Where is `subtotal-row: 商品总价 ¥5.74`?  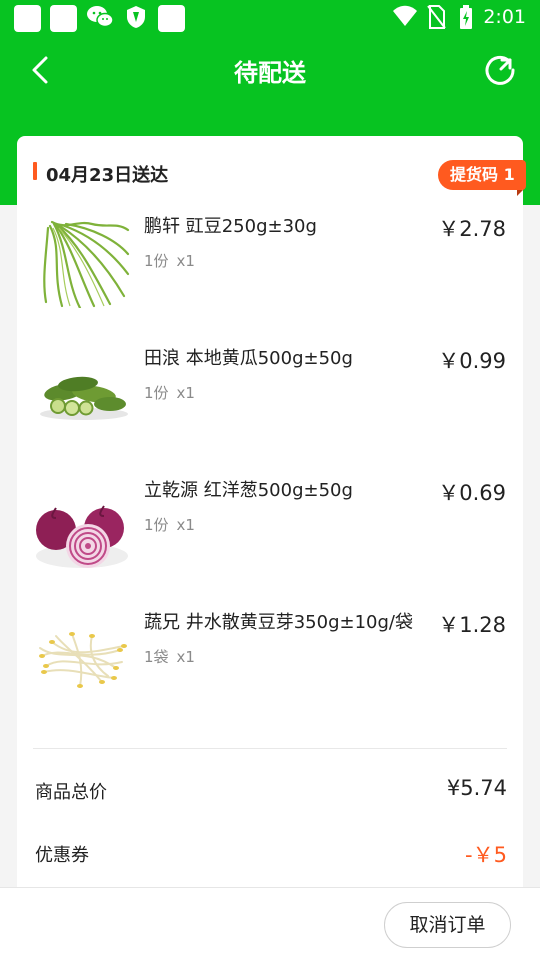 subtotal-row: 商品总价 ¥5.74 is located at coordinates (271, 791).